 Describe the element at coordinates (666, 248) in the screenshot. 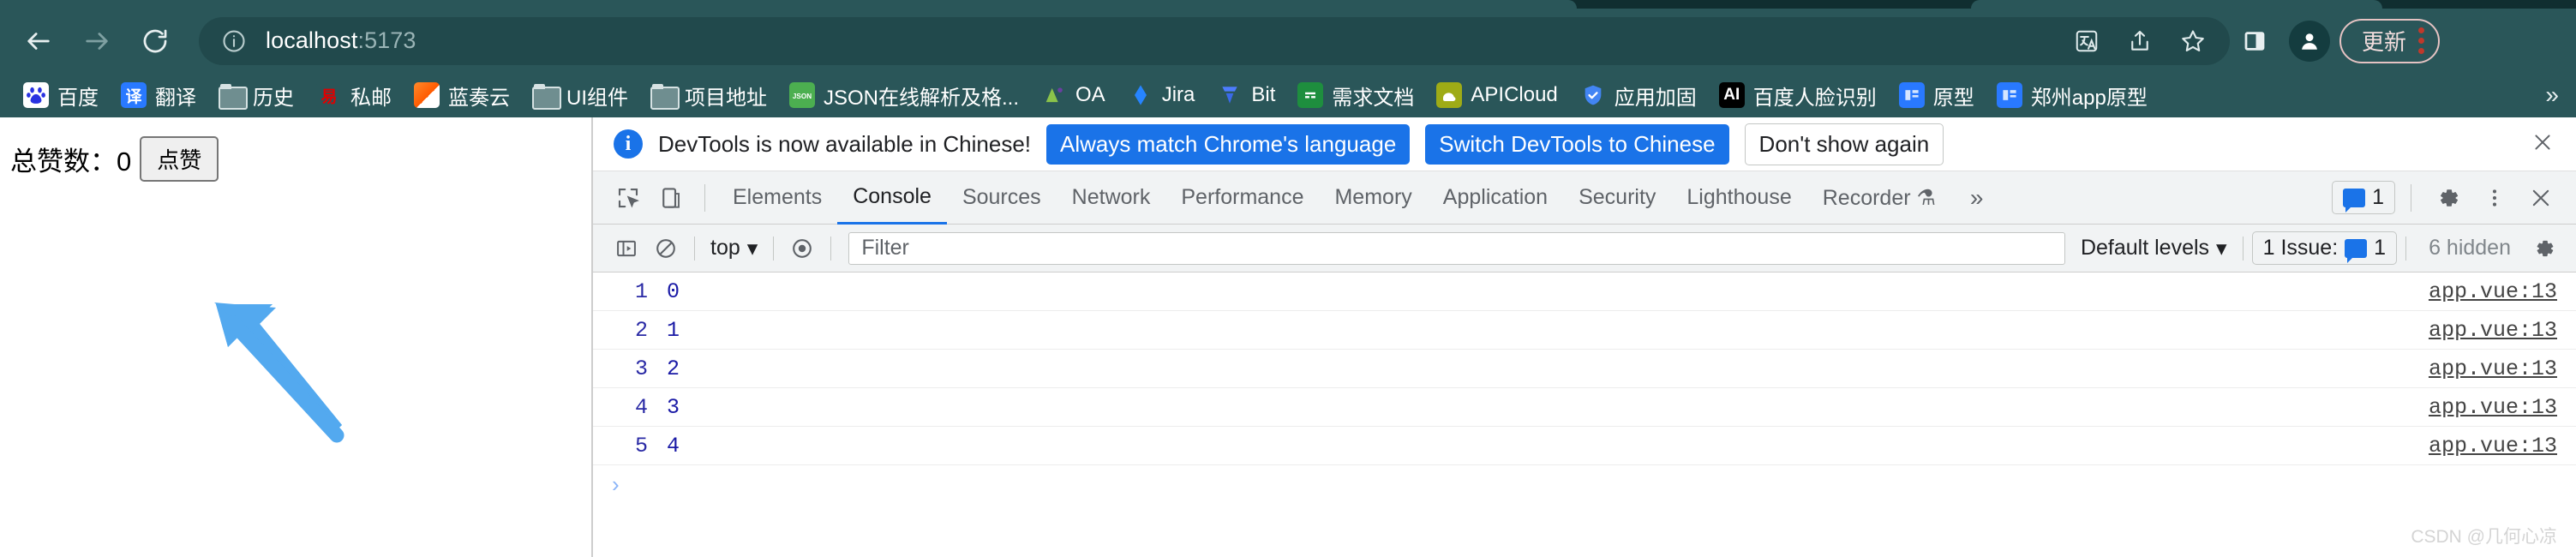

I see `clear-console-icon` at that location.